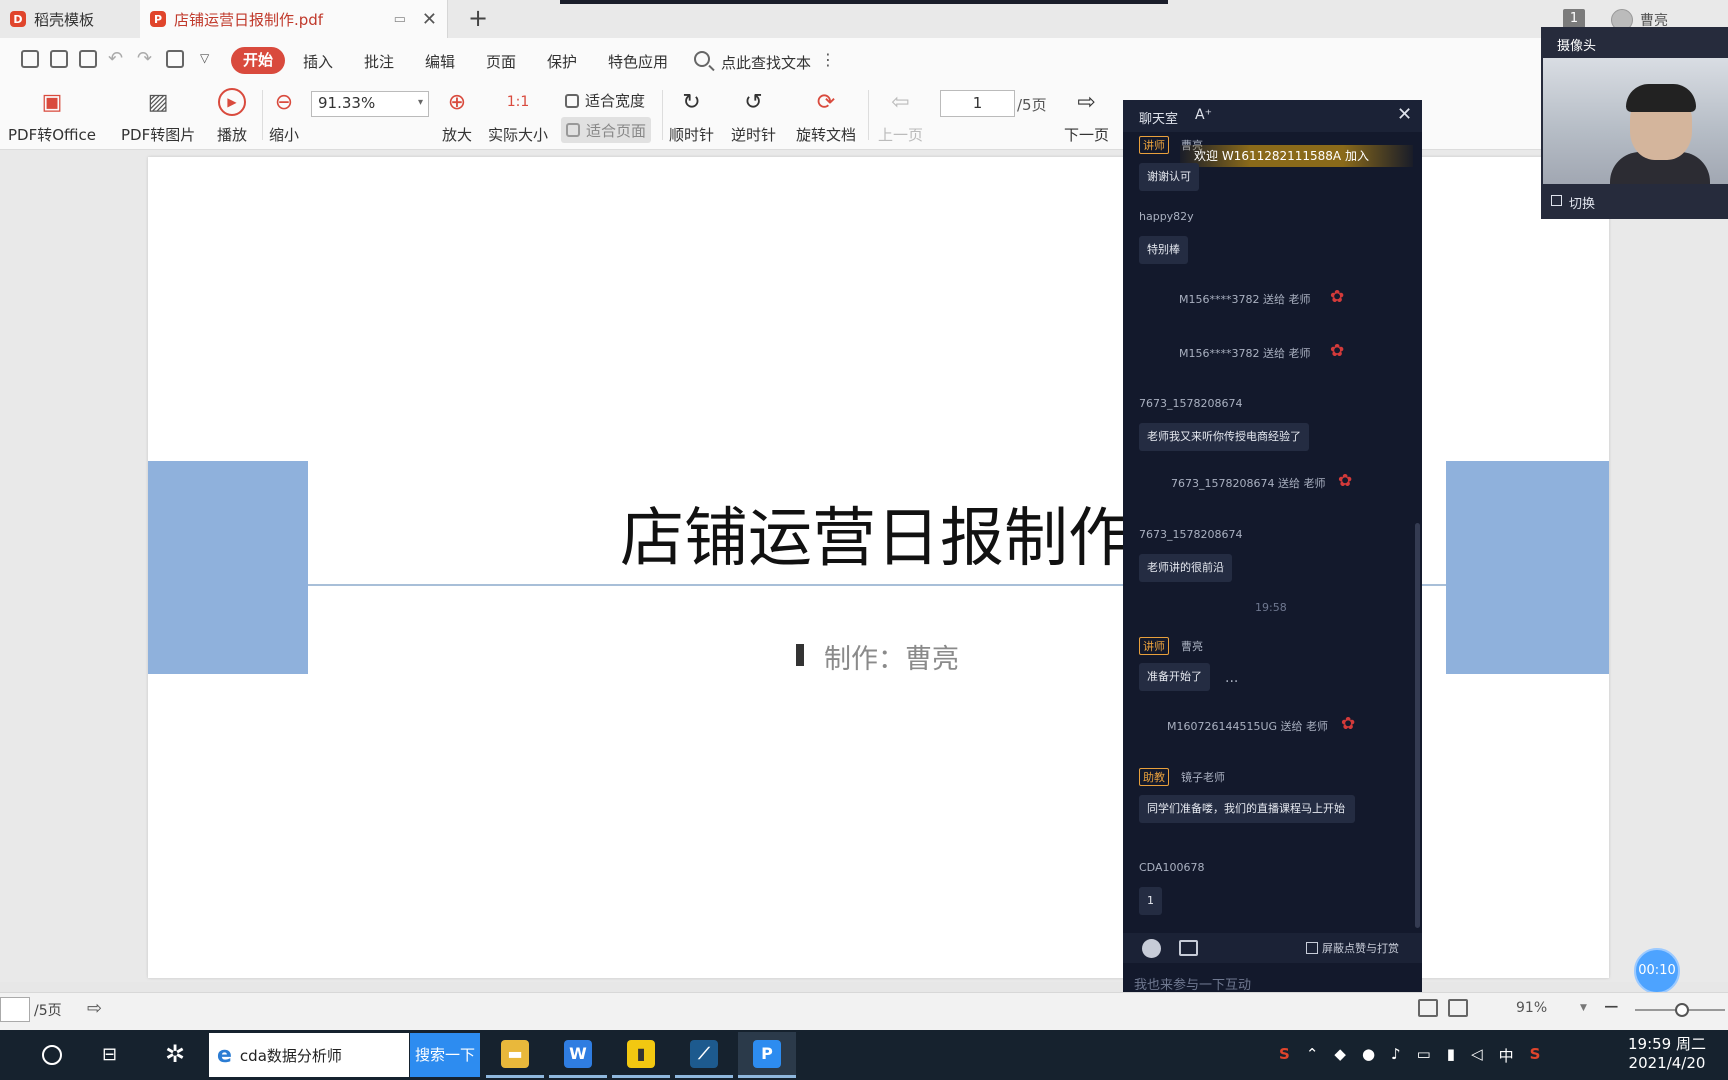  I want to click on chevron-down-icon: ▾, so click(420, 102).